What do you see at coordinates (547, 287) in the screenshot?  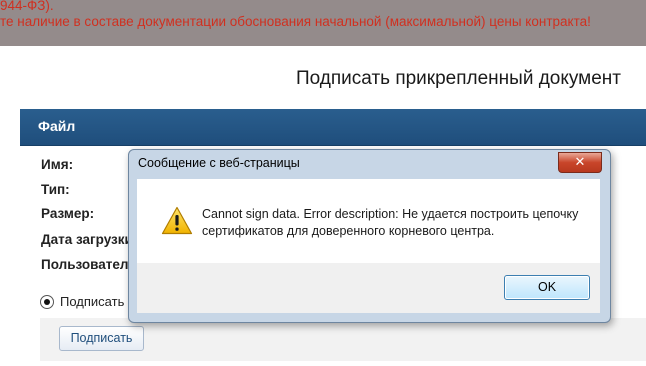 I see `ok-button: OK` at bounding box center [547, 287].